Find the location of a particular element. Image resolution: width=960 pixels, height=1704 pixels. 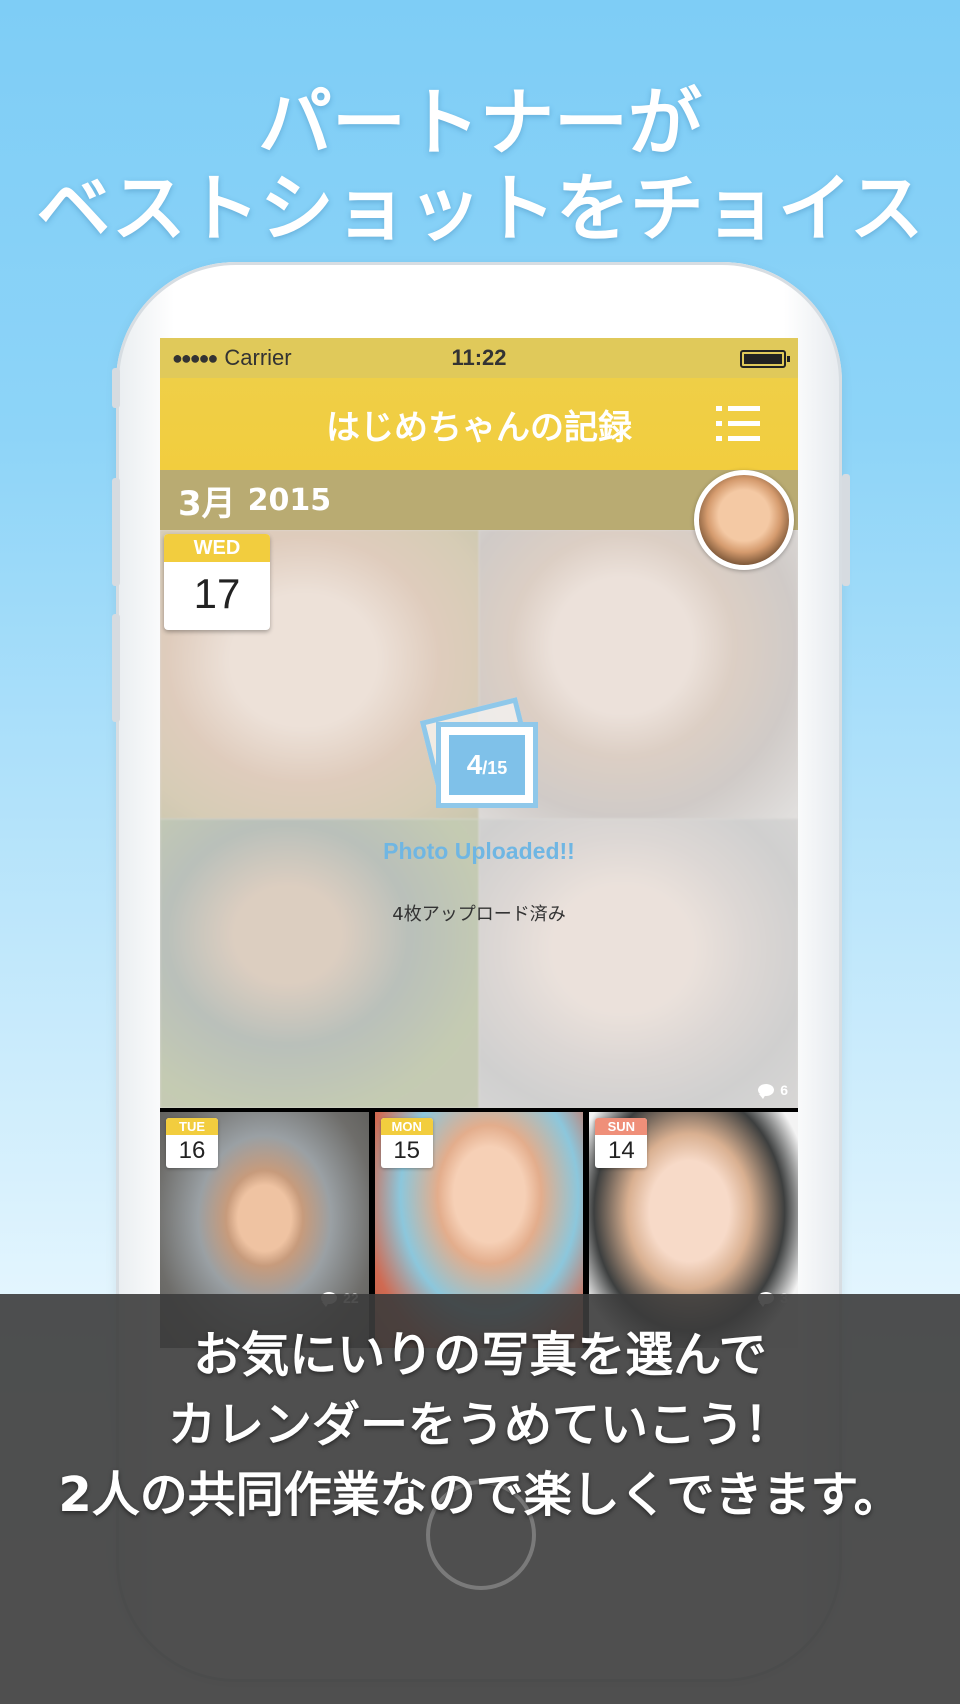

phone-mute-switch is located at coordinates (116, 388).